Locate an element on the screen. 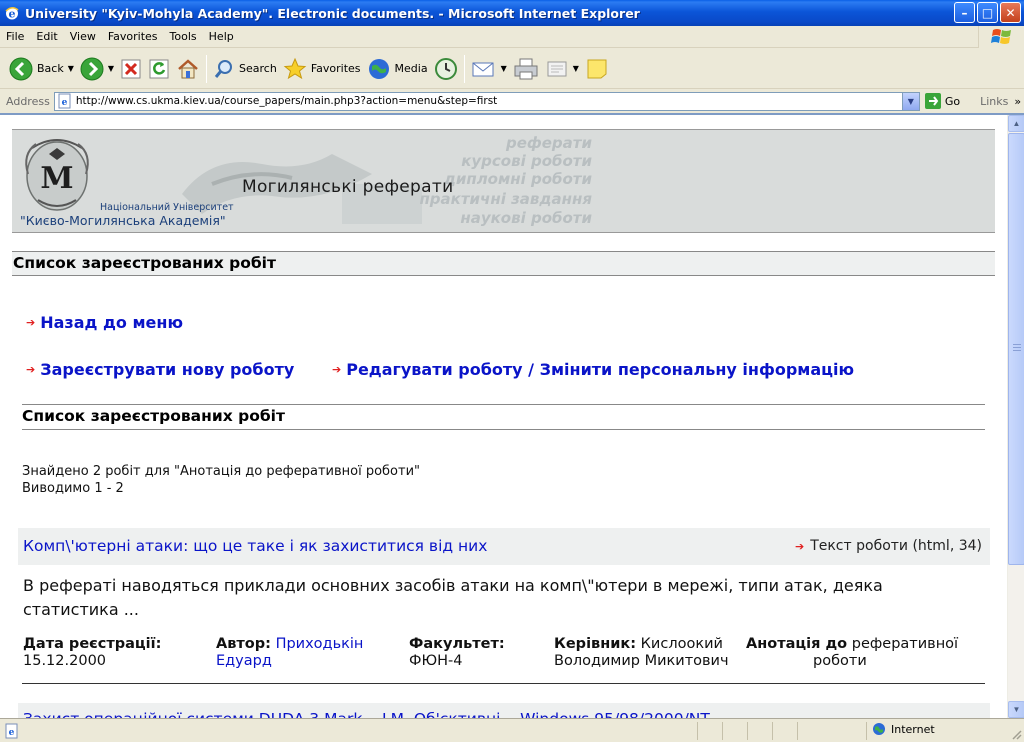 The width and height of the screenshot is (1024, 742). internet-explorer-icon: e is located at coordinates (12, 14).